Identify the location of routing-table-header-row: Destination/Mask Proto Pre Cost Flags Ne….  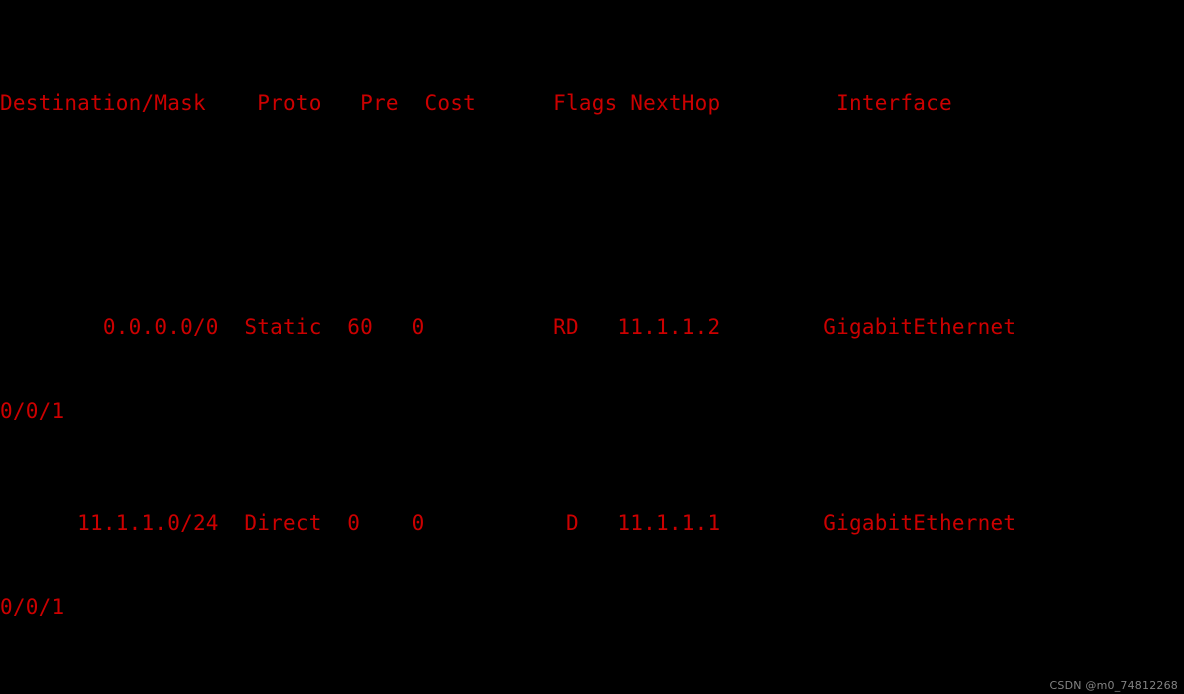
(476, 103).